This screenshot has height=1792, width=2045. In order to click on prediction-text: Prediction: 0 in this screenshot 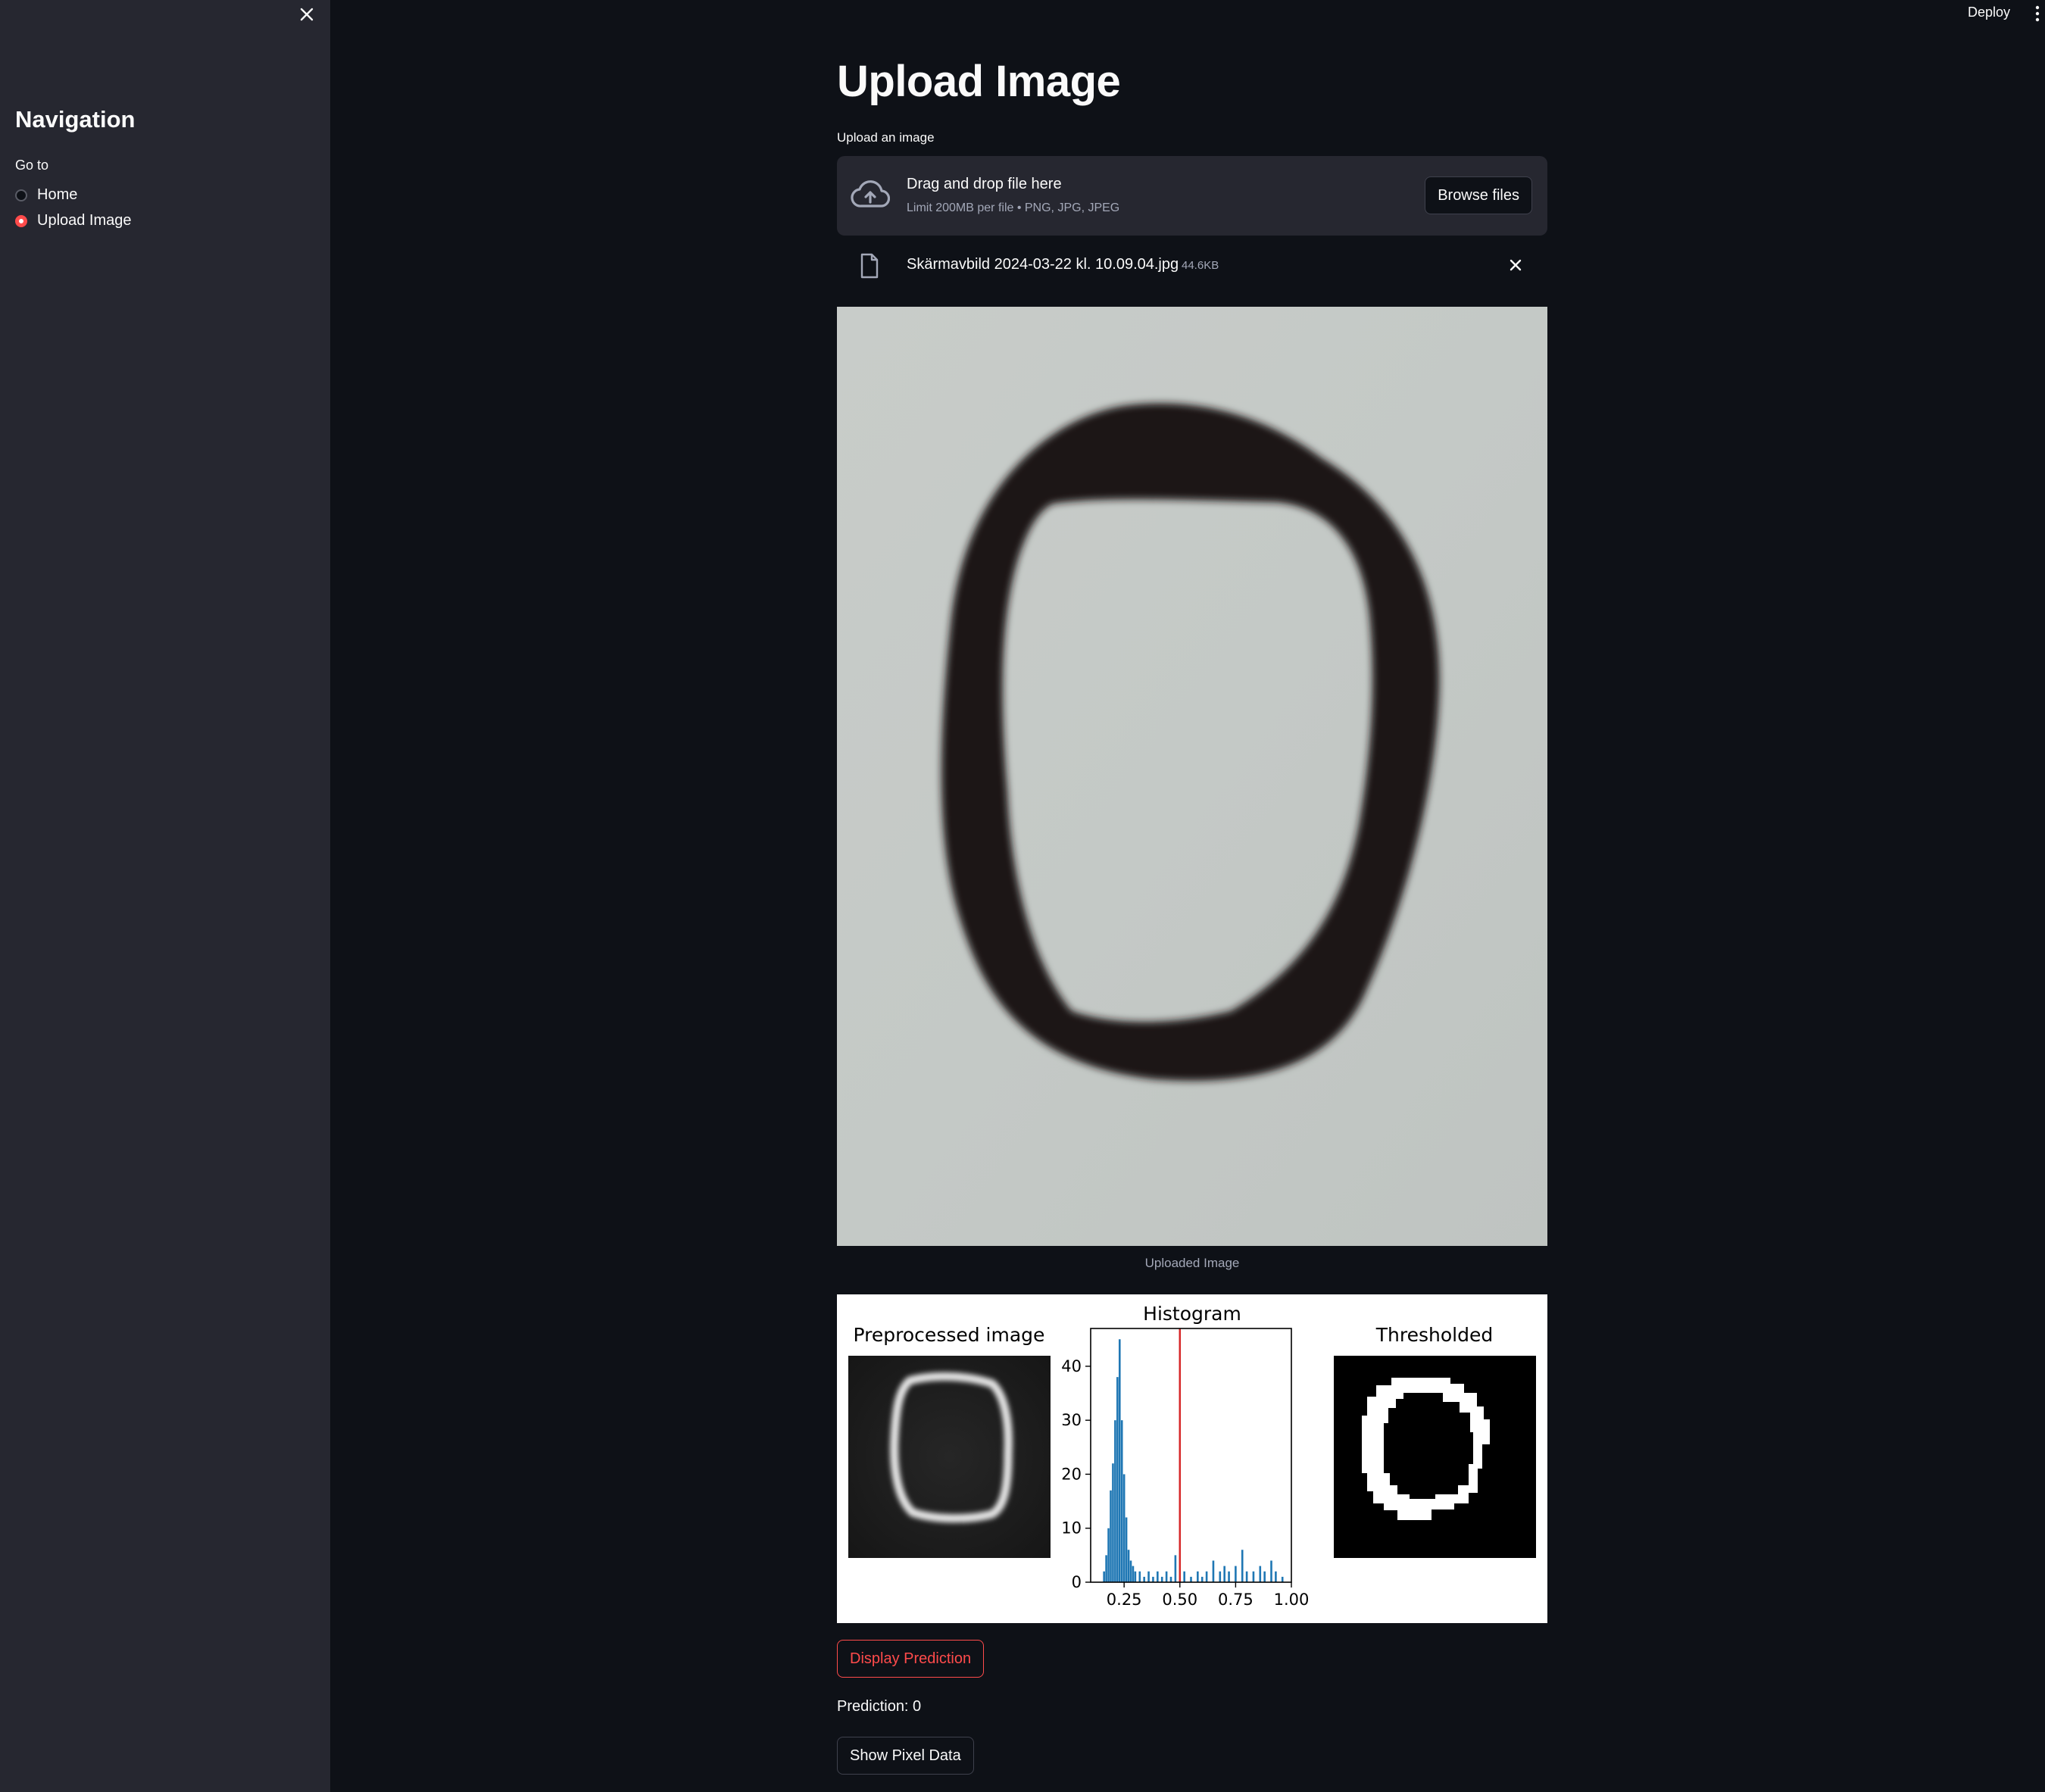, I will do `click(879, 1706)`.